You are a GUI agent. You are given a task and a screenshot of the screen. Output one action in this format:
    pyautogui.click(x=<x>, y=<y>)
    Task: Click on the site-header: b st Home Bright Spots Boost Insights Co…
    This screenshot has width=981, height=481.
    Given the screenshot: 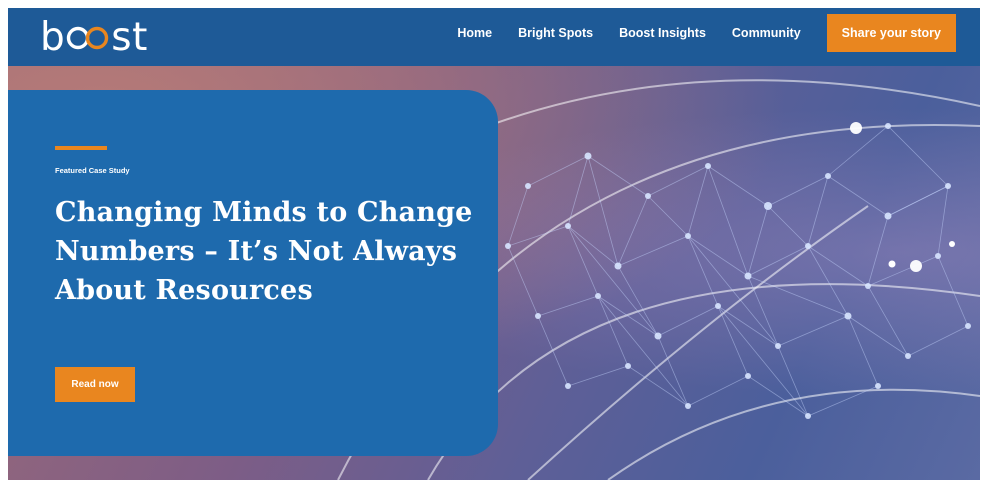 What is the action you would take?
    pyautogui.click(x=494, y=37)
    